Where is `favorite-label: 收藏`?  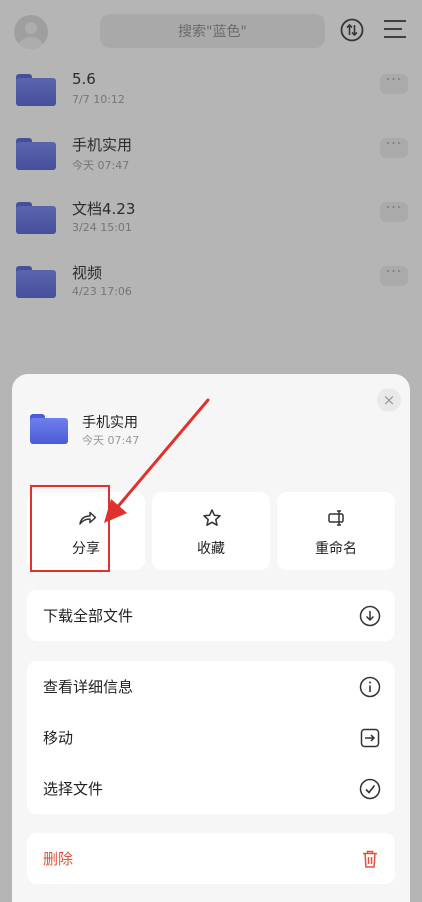
favorite-label: 收藏 is located at coordinates (211, 549).